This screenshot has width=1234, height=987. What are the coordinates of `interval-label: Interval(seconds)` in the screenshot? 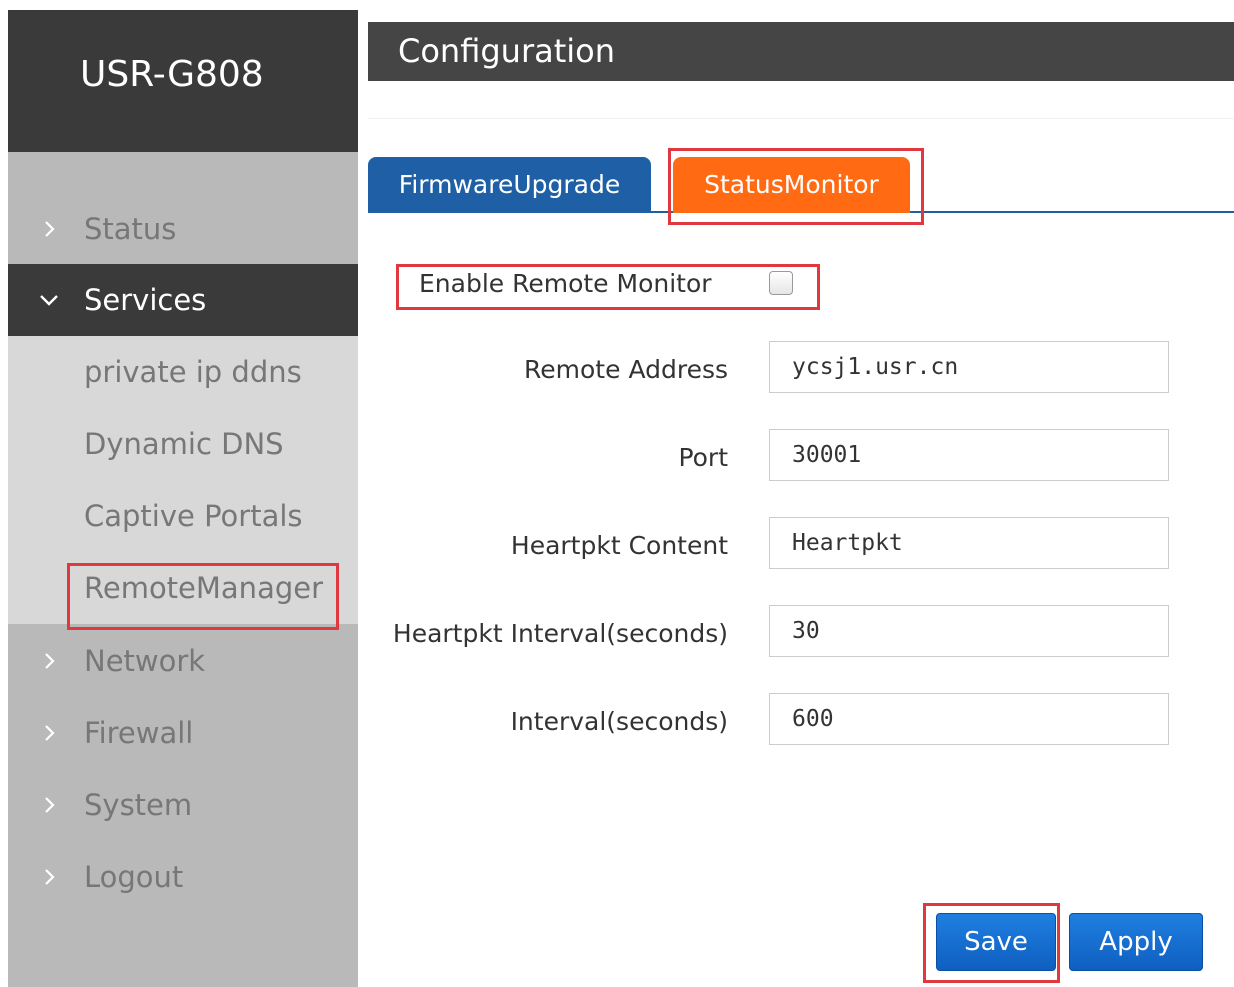 It's located at (619, 721).